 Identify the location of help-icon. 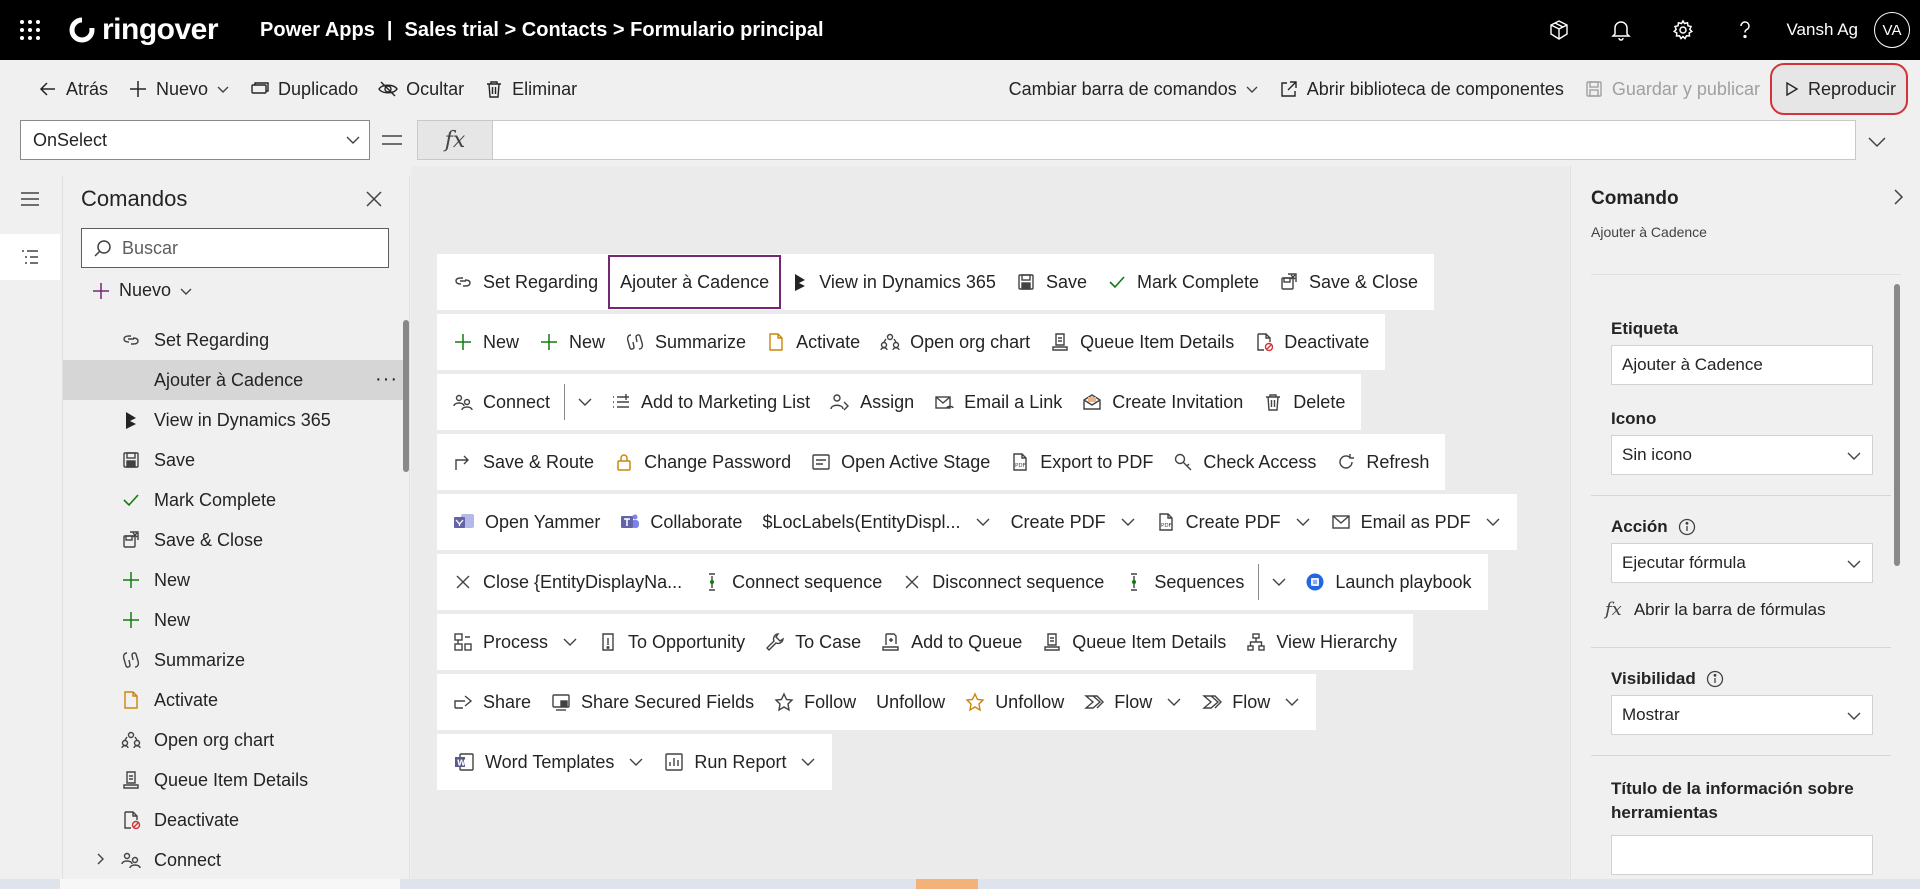
(1745, 30).